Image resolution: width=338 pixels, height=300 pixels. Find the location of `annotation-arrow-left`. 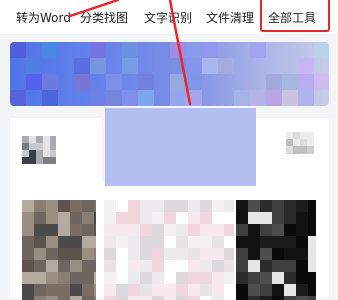

annotation-arrow-left is located at coordinates (94, 9).